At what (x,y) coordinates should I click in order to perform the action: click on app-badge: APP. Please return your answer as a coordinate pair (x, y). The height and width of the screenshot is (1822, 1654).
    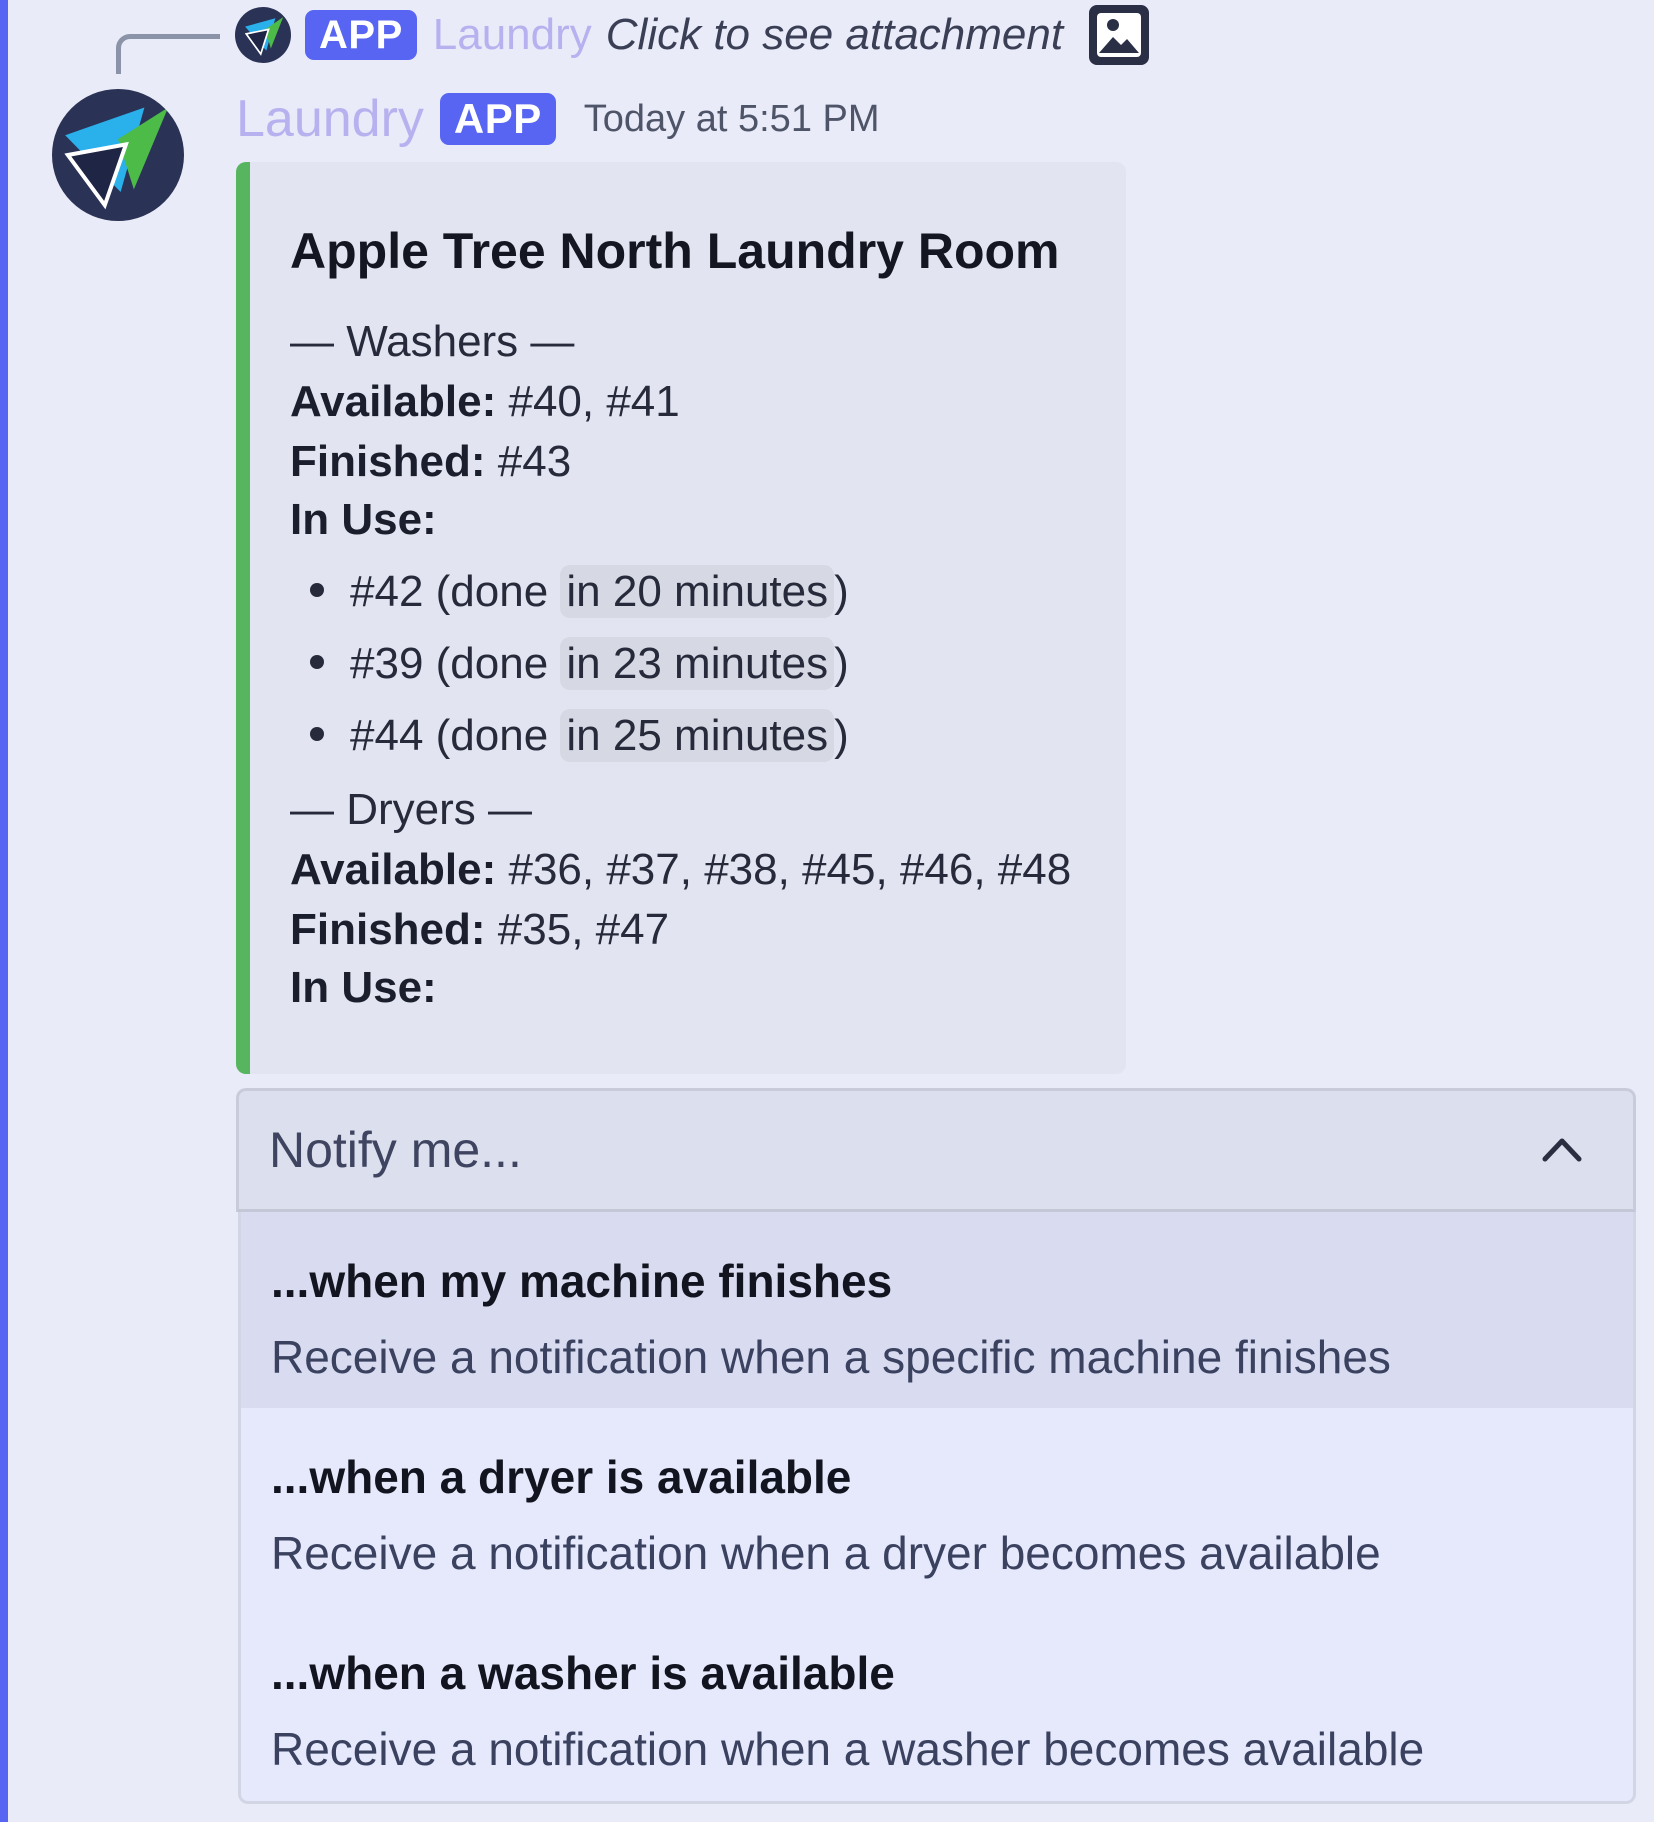
    Looking at the image, I should click on (497, 119).